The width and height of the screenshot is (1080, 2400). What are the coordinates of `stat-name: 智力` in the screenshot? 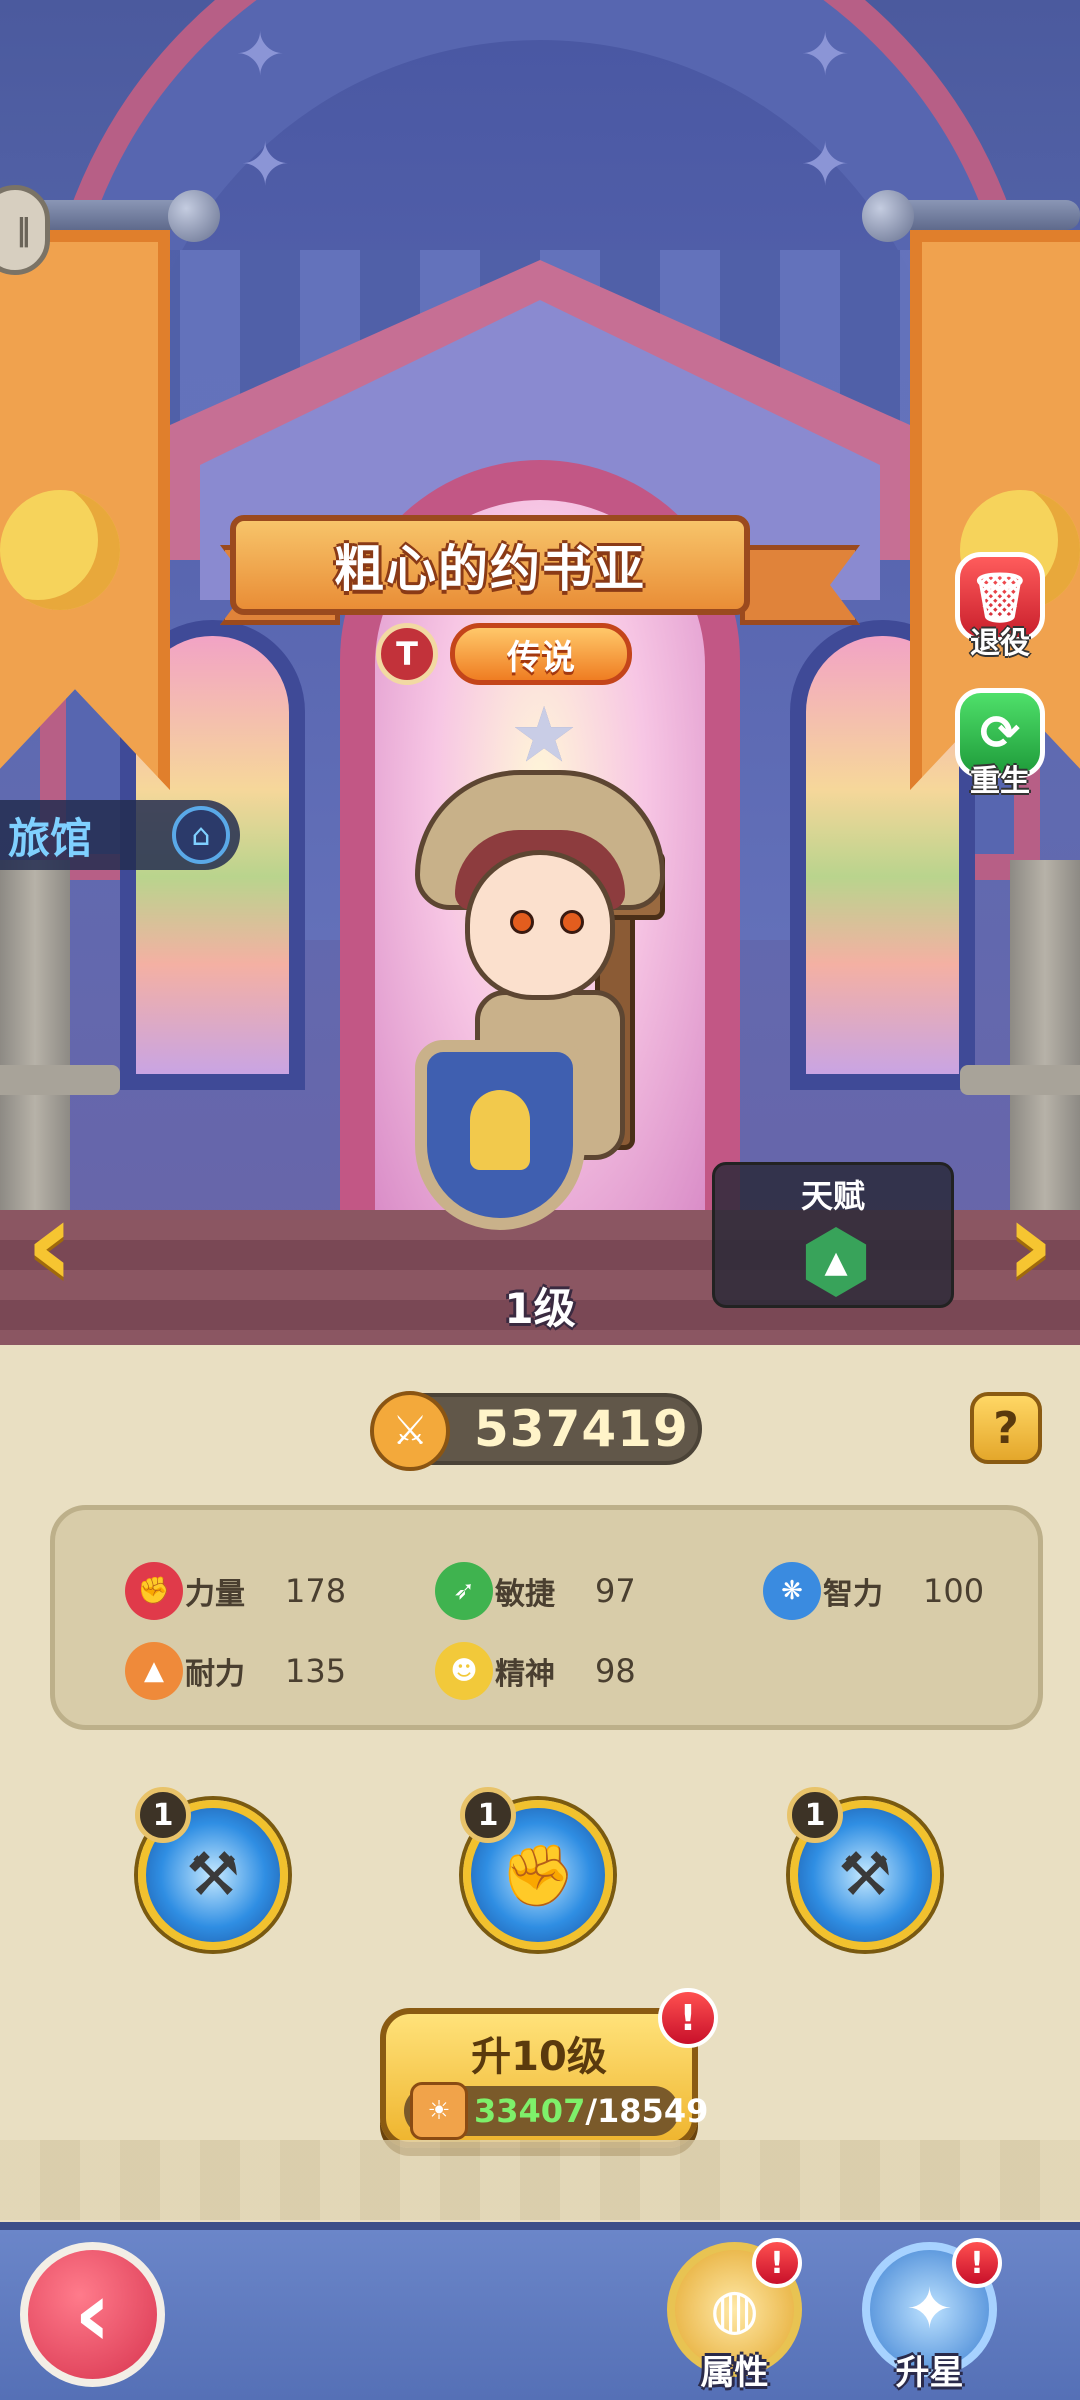 It's located at (853, 1594).